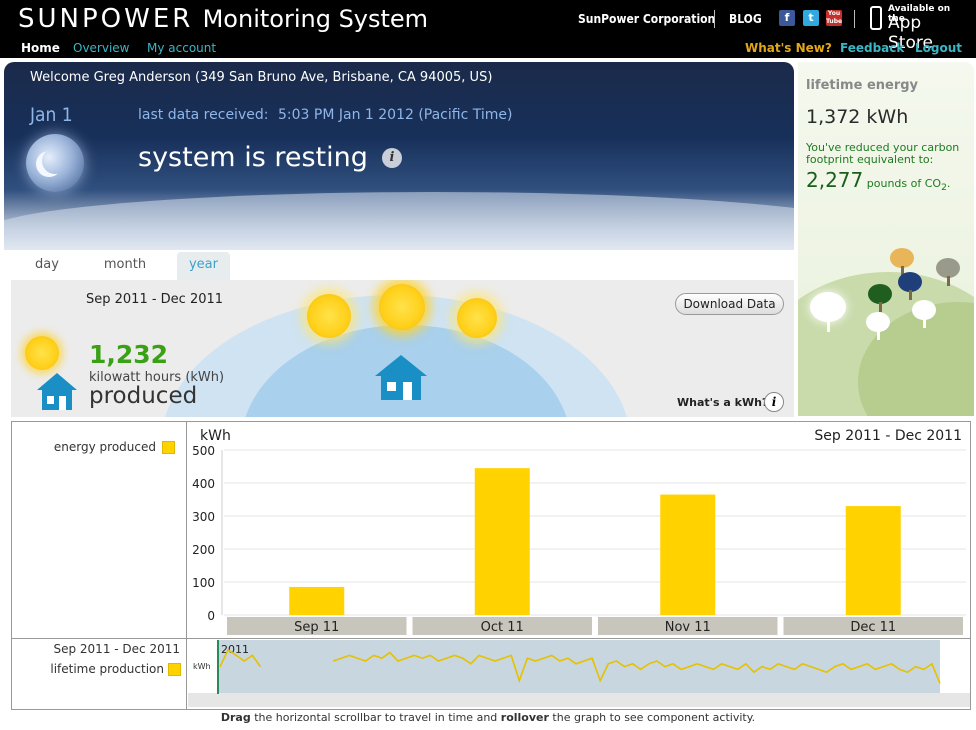  I want to click on whats-kwh-link: What's a kWh?, so click(722, 402).